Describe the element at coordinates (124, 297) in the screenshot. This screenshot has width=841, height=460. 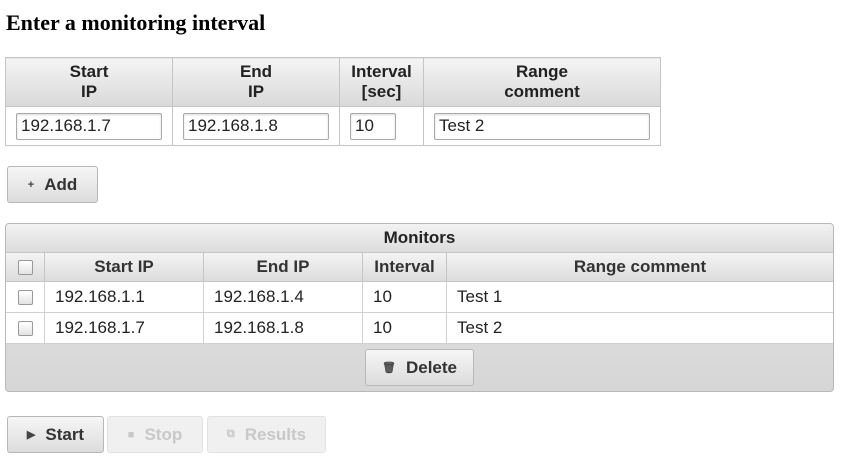
I see `row-start-ip: 192.168.1.1` at that location.